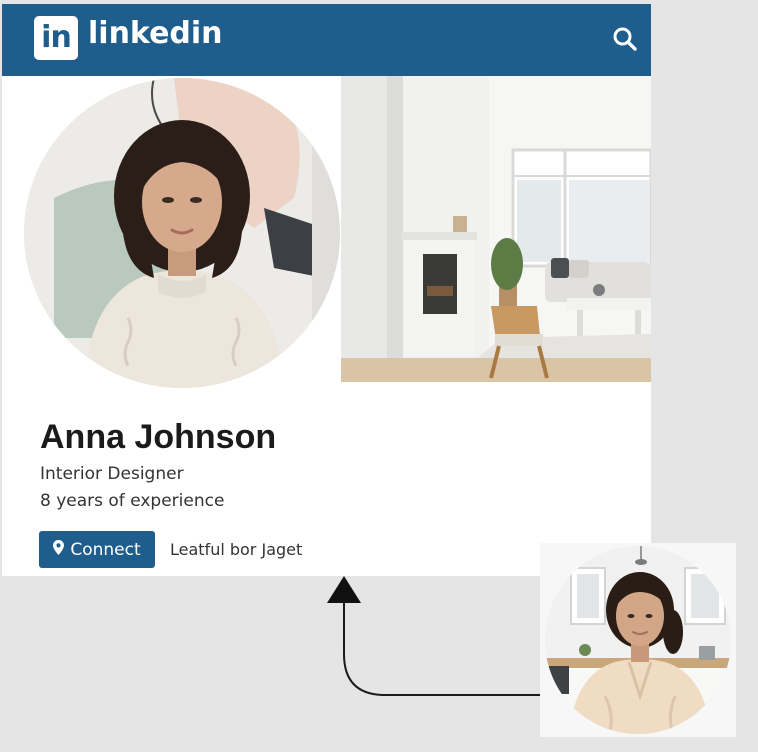  I want to click on connect-button: Connect, so click(97, 549).